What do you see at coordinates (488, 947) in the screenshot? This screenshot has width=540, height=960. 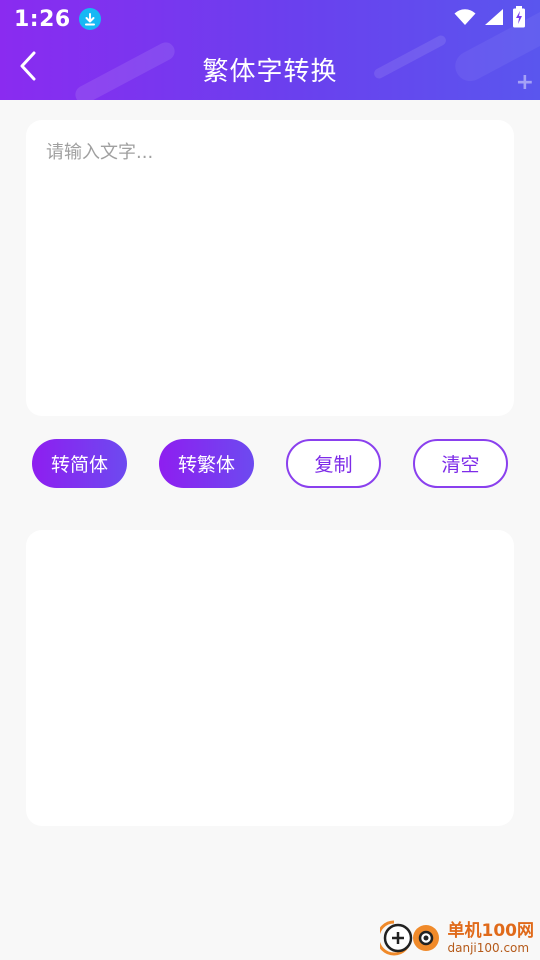 I see `watermark-en: danji100.com` at bounding box center [488, 947].